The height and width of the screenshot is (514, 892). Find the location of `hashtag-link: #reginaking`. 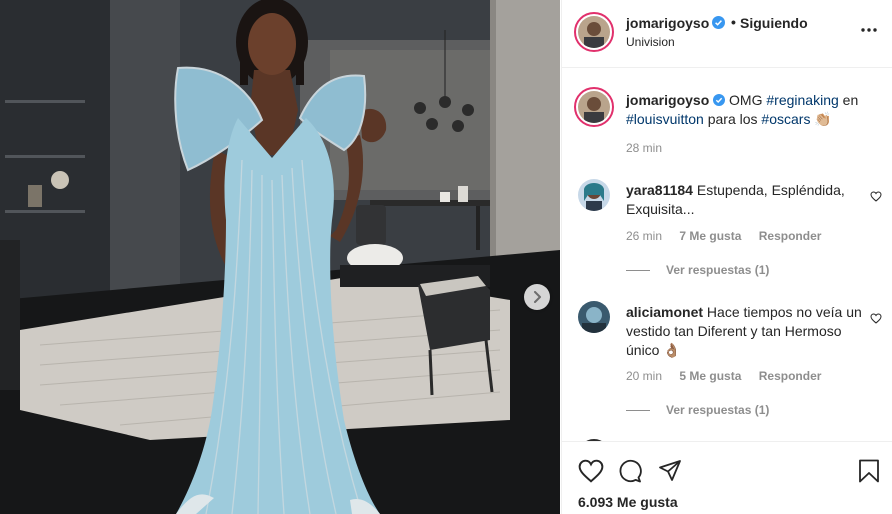

hashtag-link: #reginaking is located at coordinates (802, 100).